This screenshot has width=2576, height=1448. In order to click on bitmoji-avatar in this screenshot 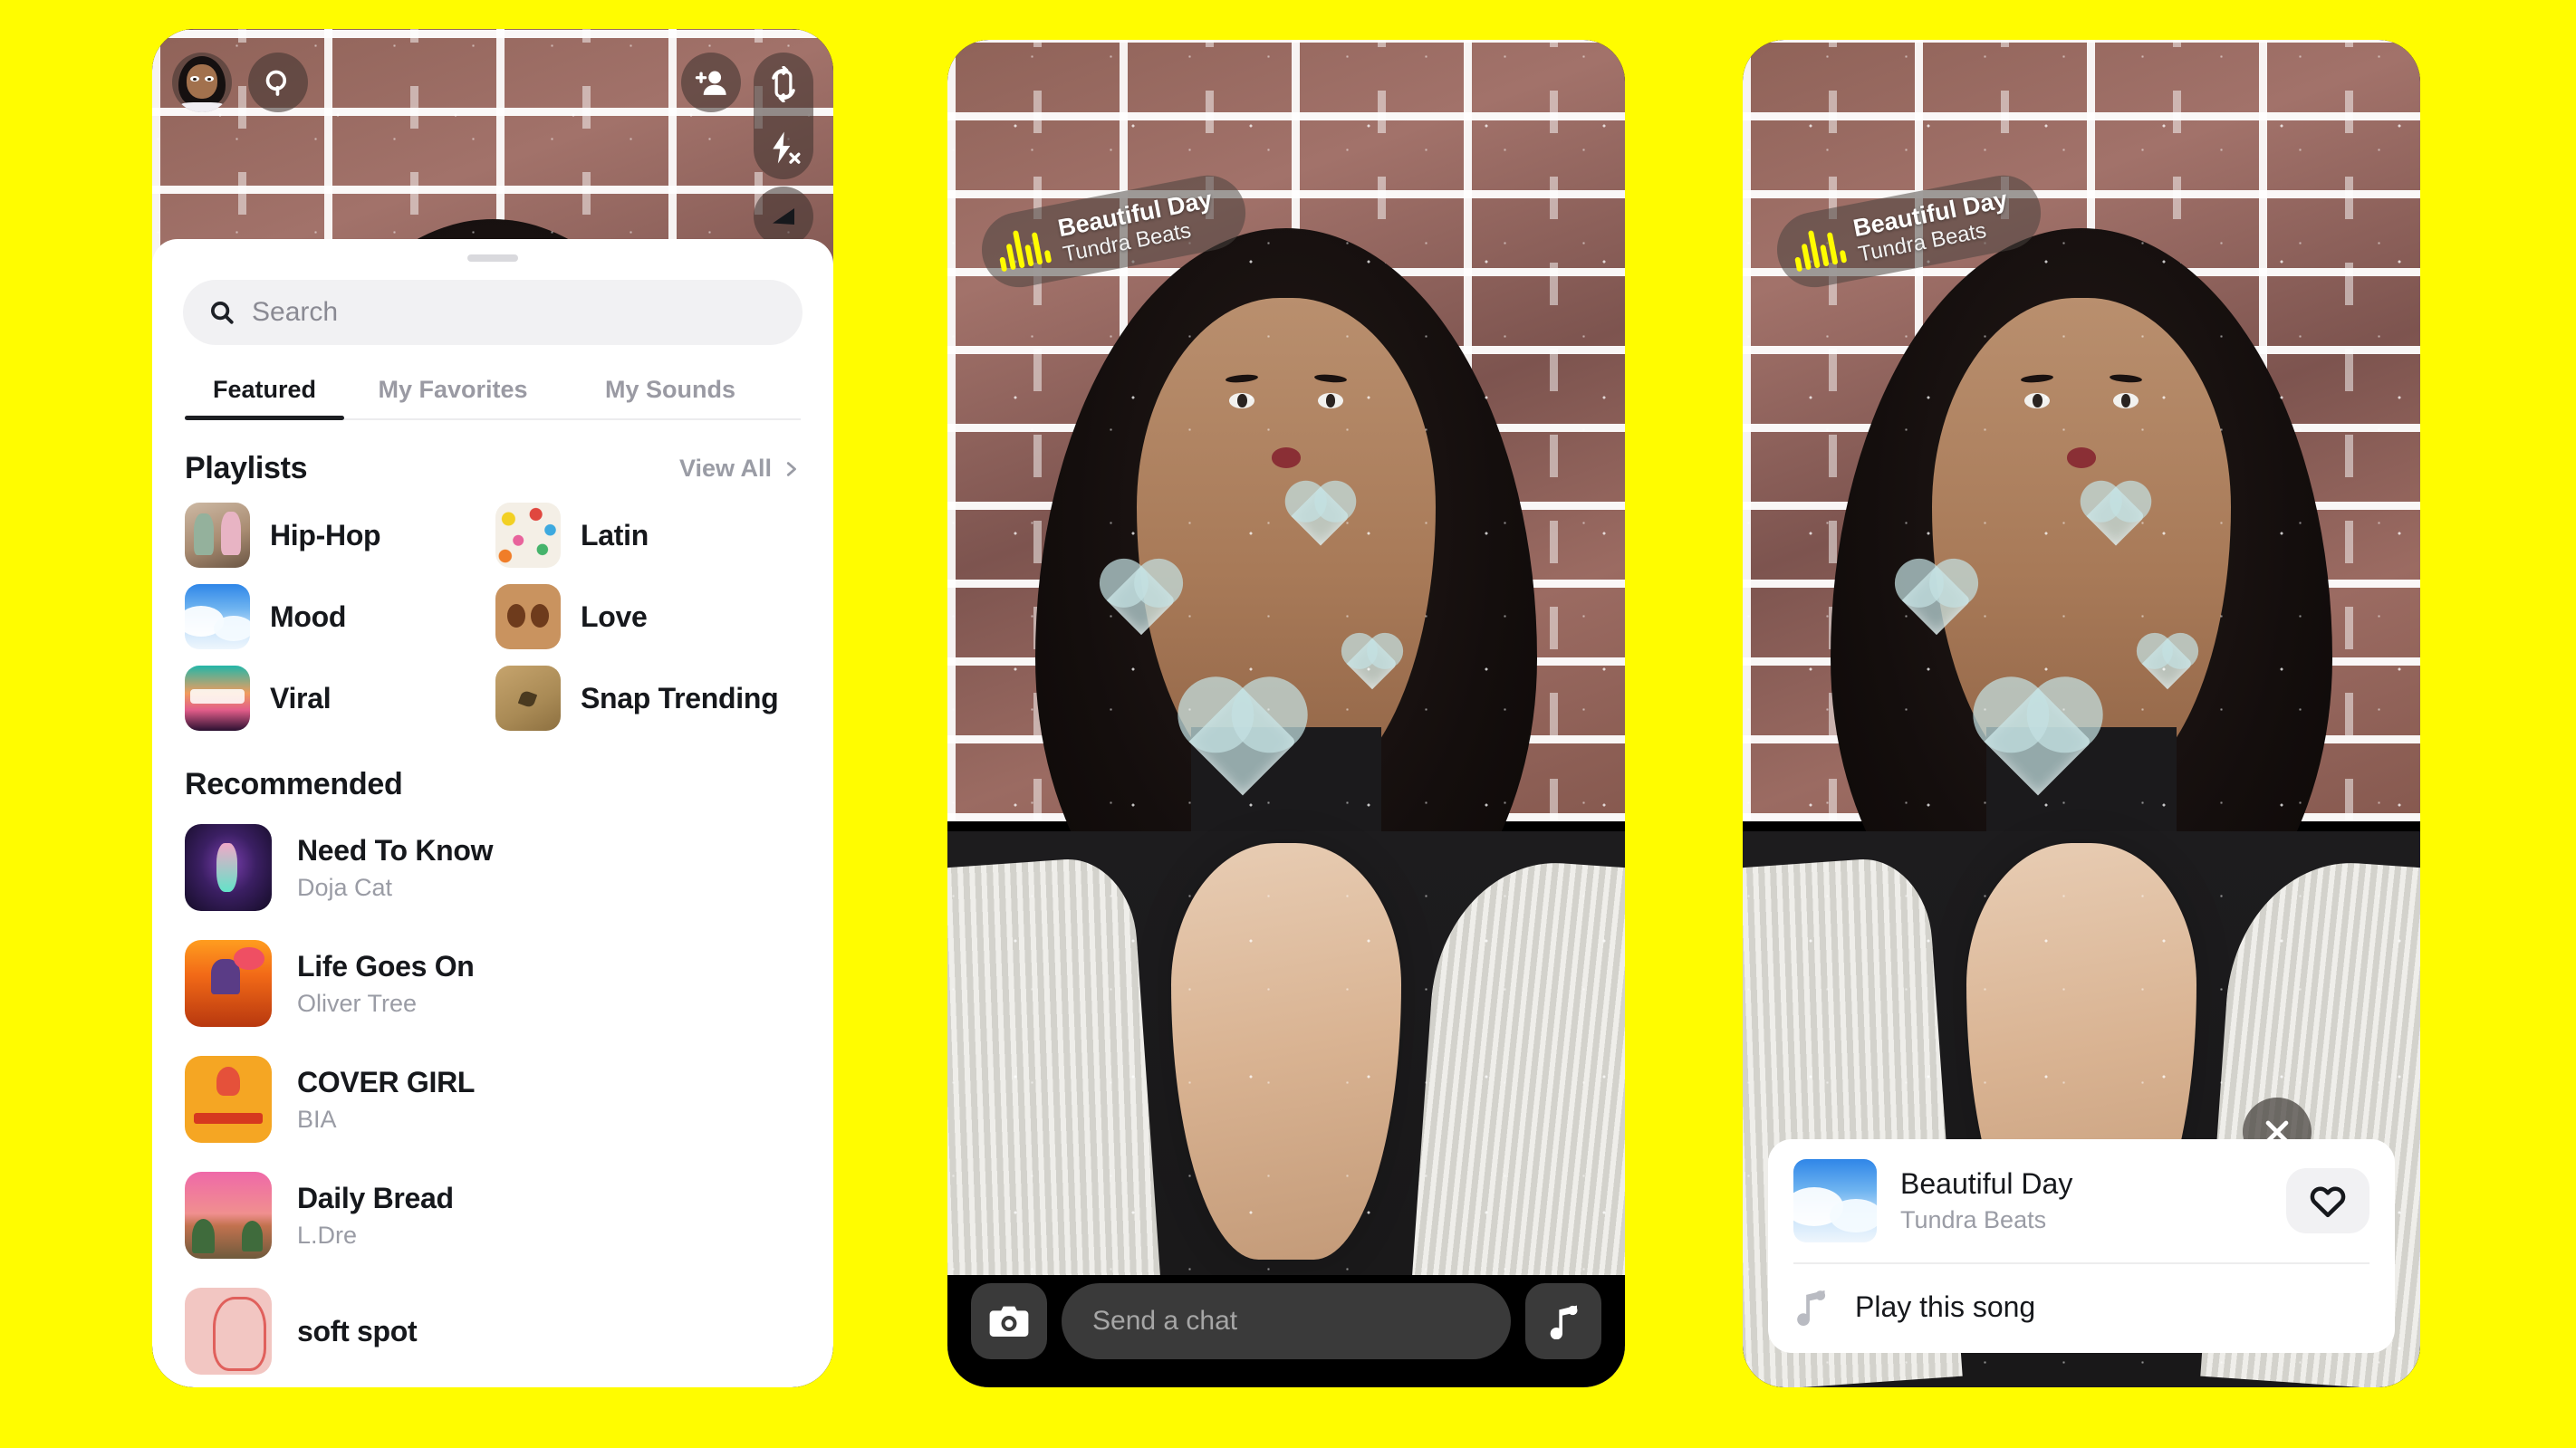, I will do `click(202, 82)`.